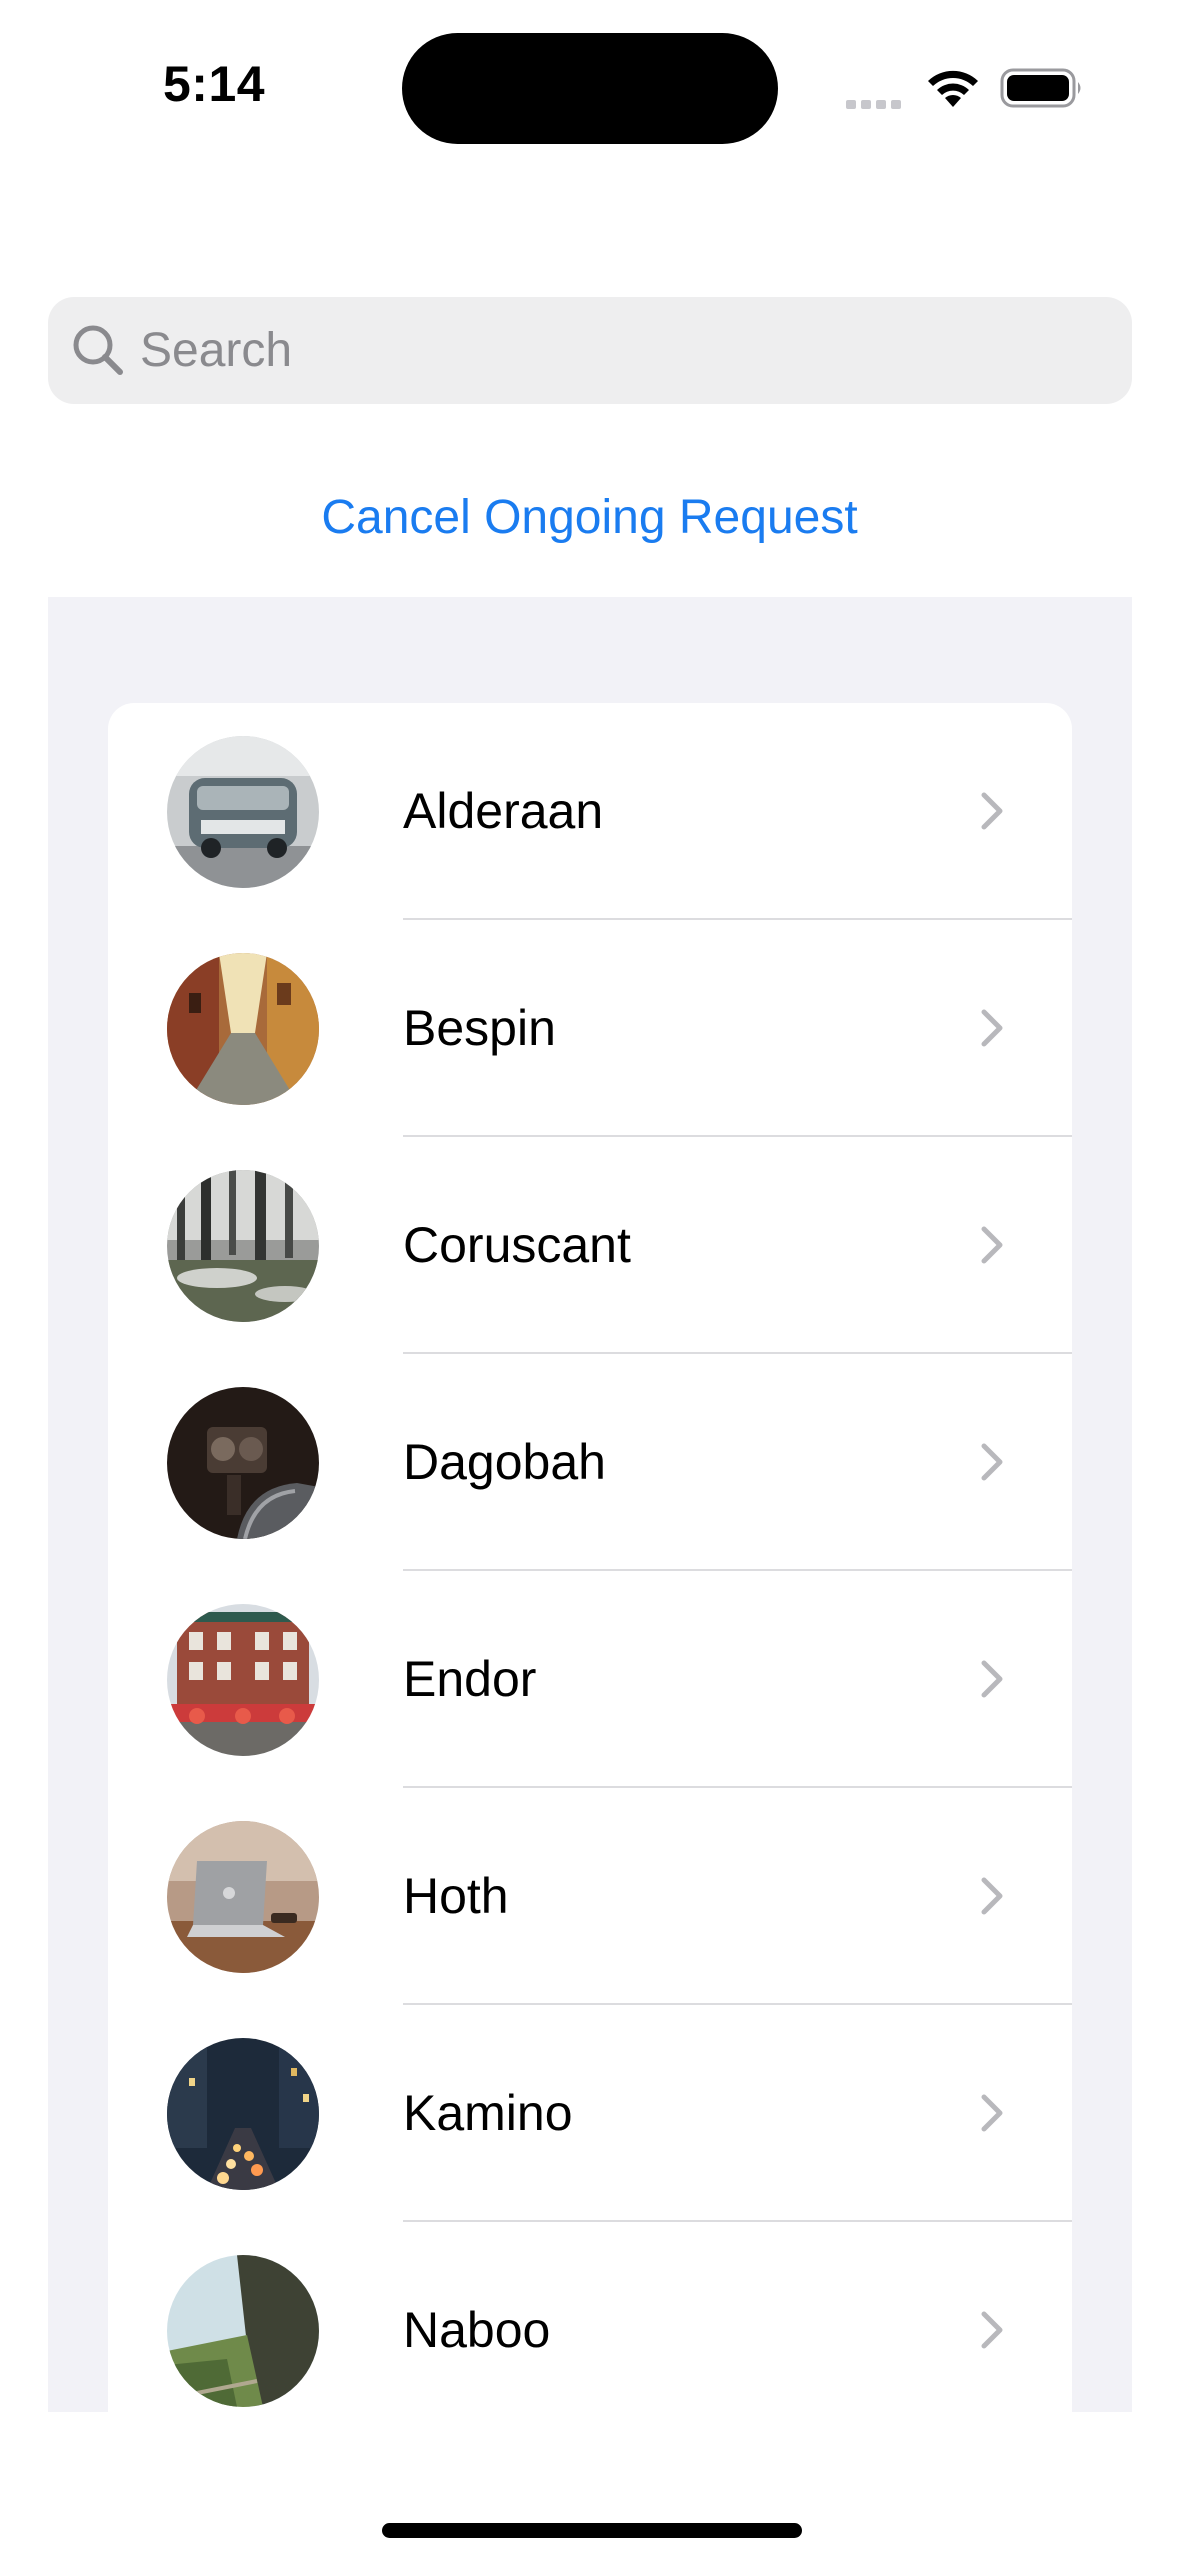  I want to click on list-item: Dagobah, so click(590, 1462).